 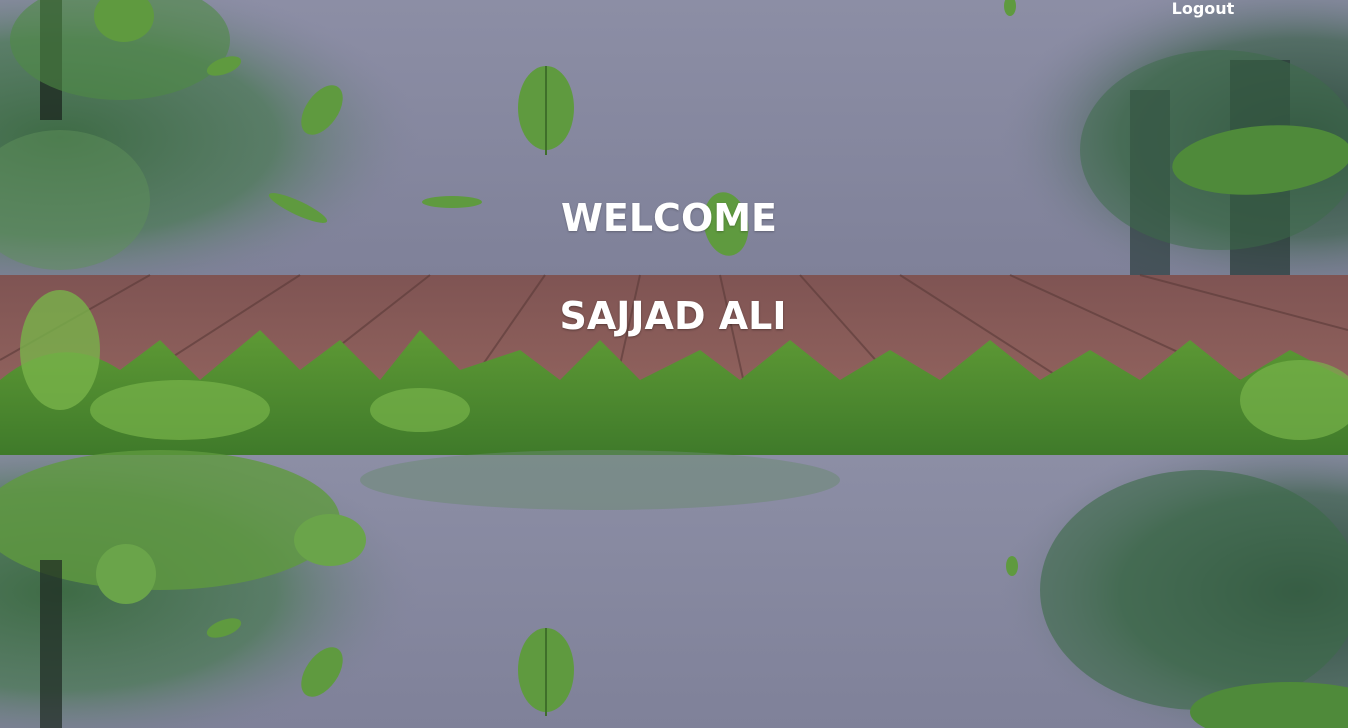 What do you see at coordinates (669, 218) in the screenshot?
I see `welcome-heading: WELCOME` at bounding box center [669, 218].